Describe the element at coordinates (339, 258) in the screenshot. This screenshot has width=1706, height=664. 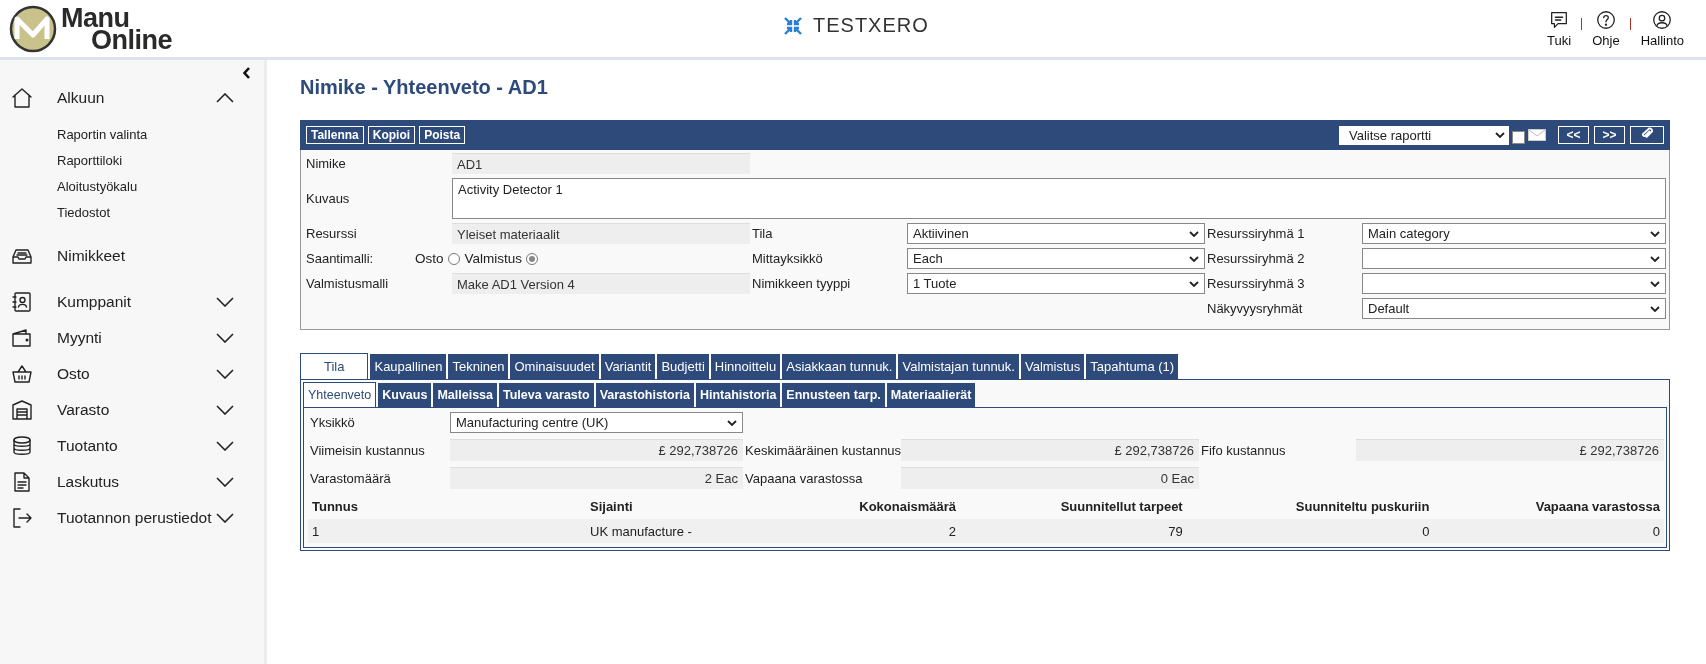
I see `field-label: Saantimalli:` at that location.